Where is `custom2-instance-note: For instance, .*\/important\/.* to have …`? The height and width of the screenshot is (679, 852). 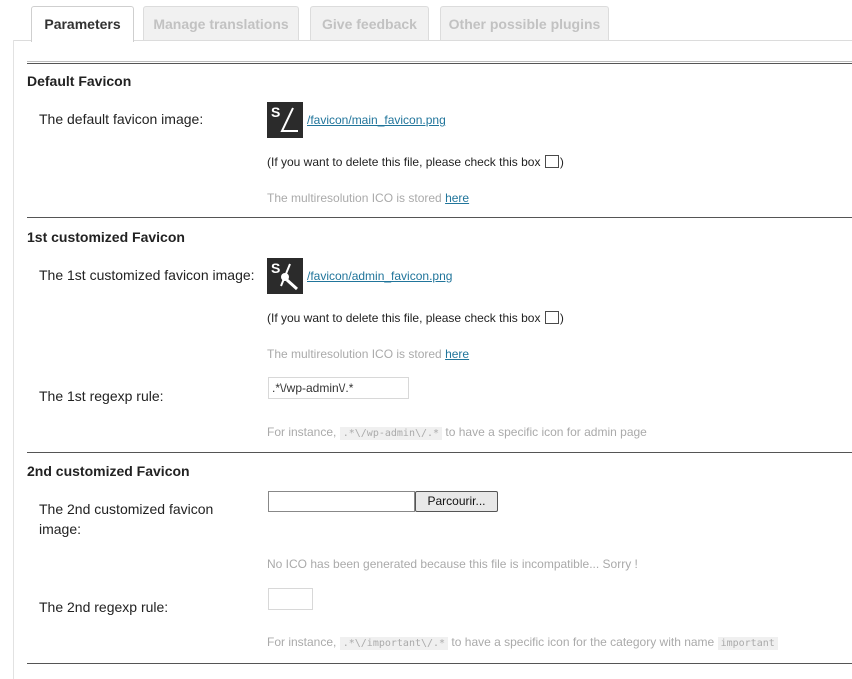 custom2-instance-note: For instance, .*\/important\/.* to have … is located at coordinates (522, 642).